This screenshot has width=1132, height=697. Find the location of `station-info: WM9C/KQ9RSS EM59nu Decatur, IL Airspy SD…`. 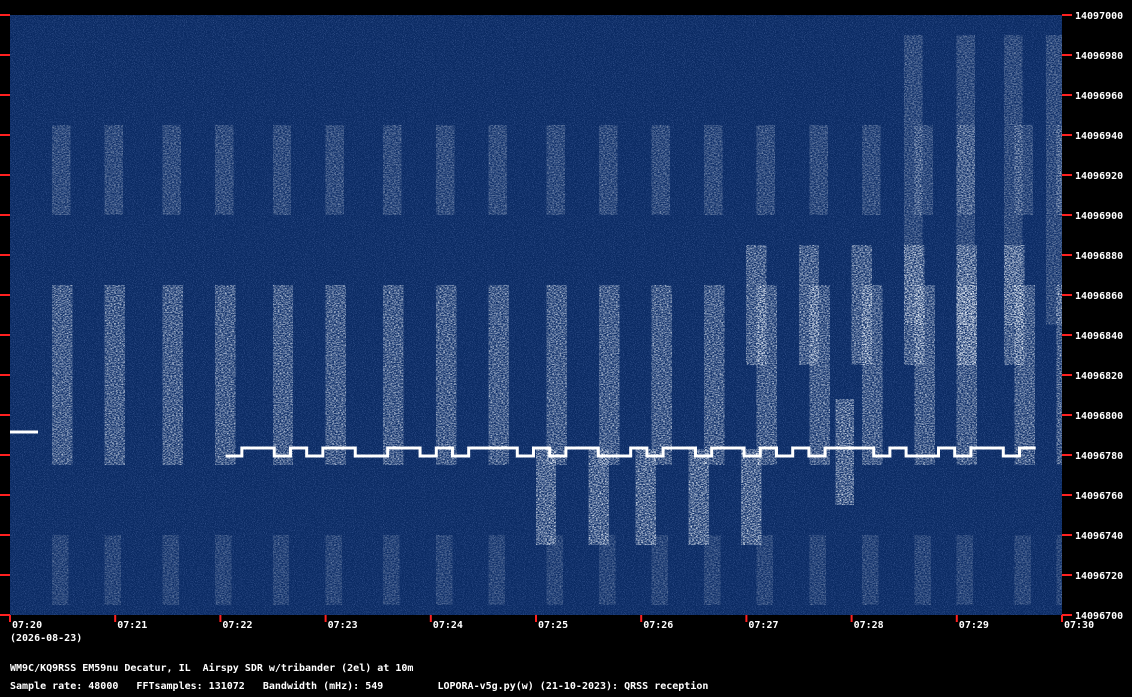

station-info: WM9C/KQ9RSS EM59nu Decatur, IL Airspy SD… is located at coordinates (212, 668).